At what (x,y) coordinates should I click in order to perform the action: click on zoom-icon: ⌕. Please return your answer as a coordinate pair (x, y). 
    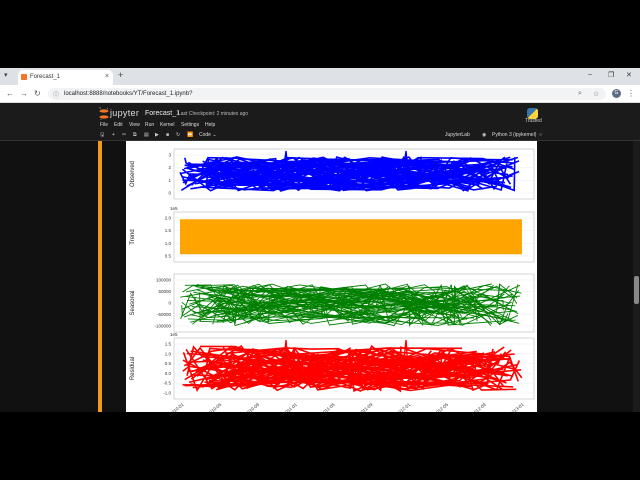
    Looking at the image, I should click on (580, 94).